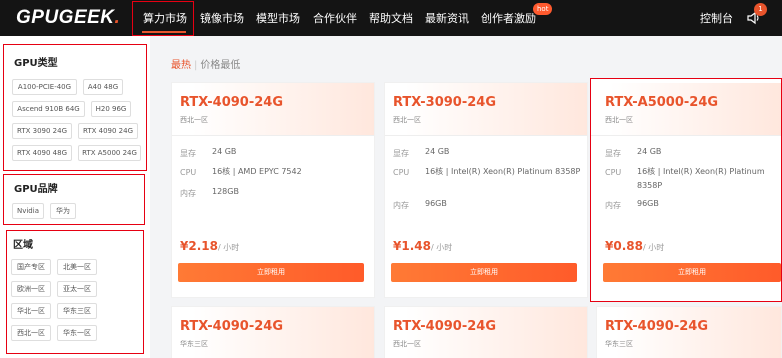  Describe the element at coordinates (44, 87) in the screenshot. I see `tag-a100-pcie-40g: A100-PCIE-40G` at that location.